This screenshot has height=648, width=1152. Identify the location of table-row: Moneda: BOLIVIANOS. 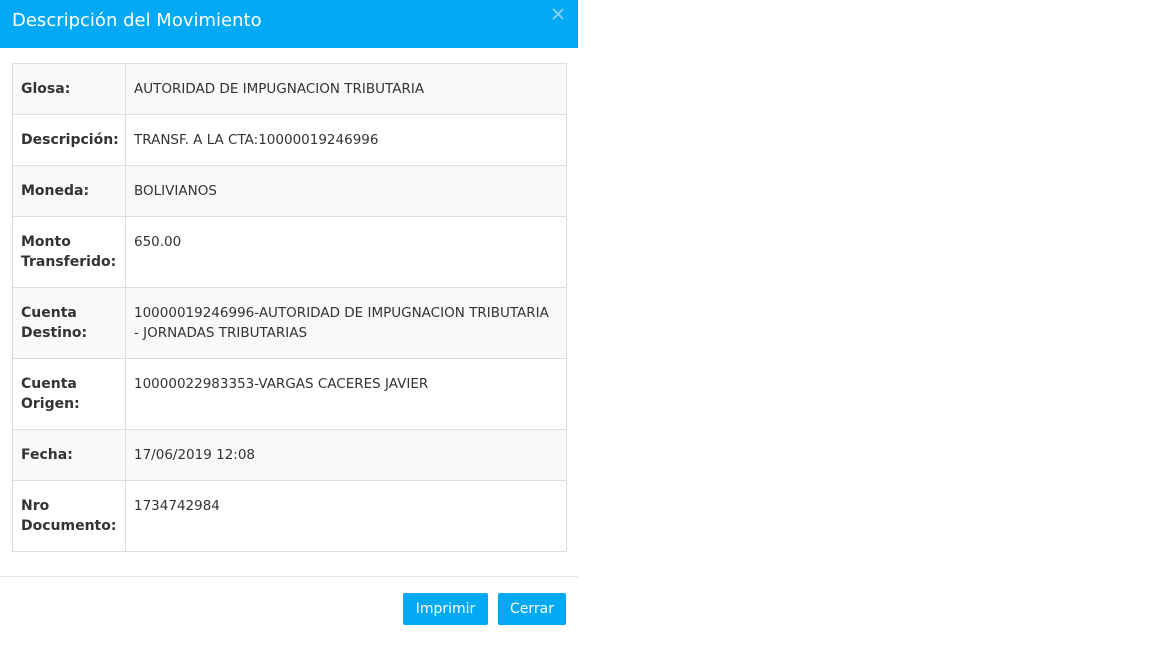
(289, 191).